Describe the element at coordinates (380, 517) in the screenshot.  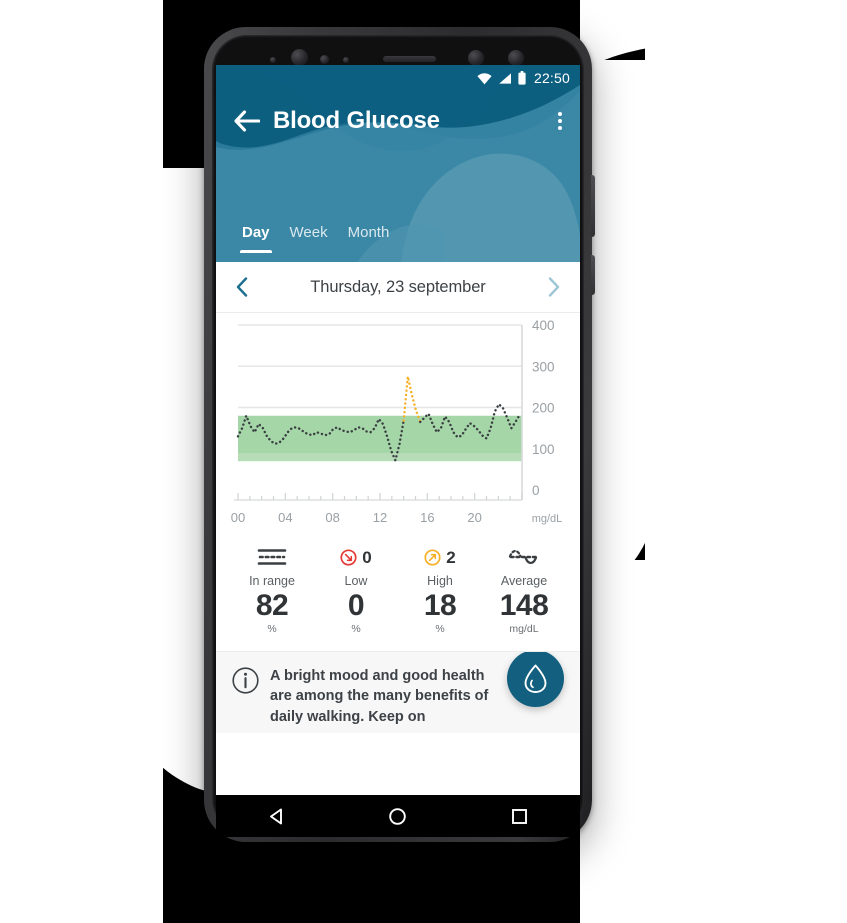
I see `chart-x-label: 12` at that location.